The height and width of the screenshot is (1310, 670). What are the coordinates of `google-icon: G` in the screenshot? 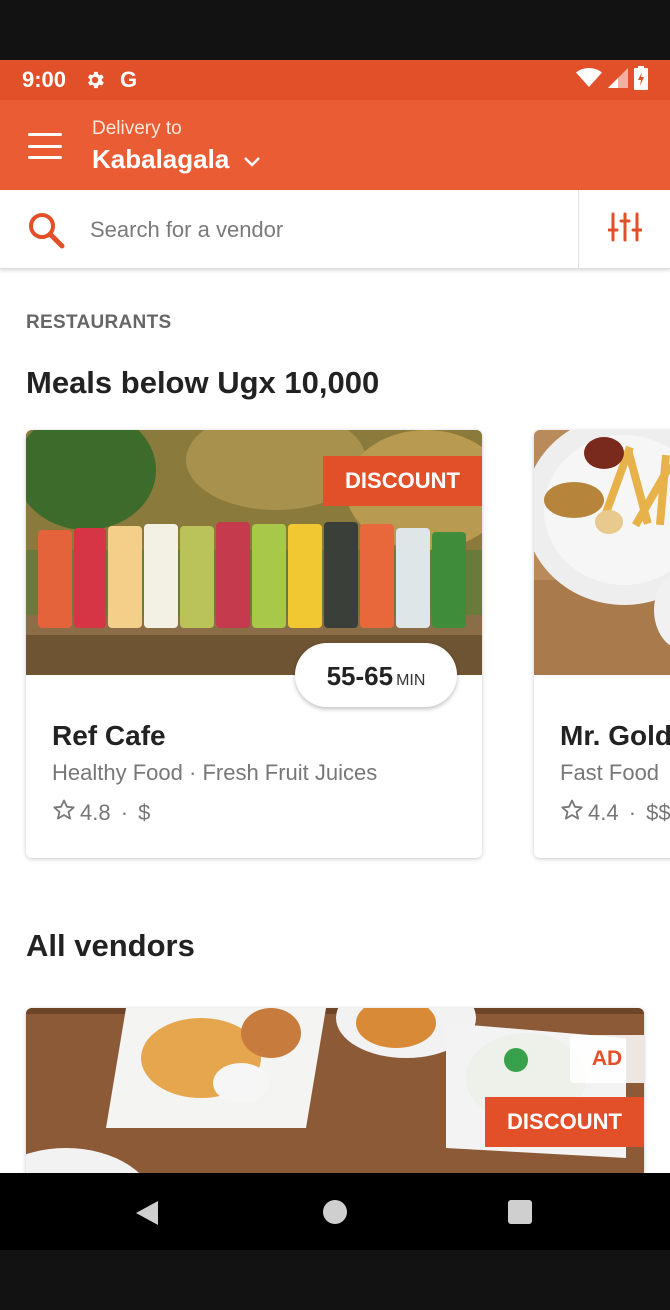 It's located at (129, 79).